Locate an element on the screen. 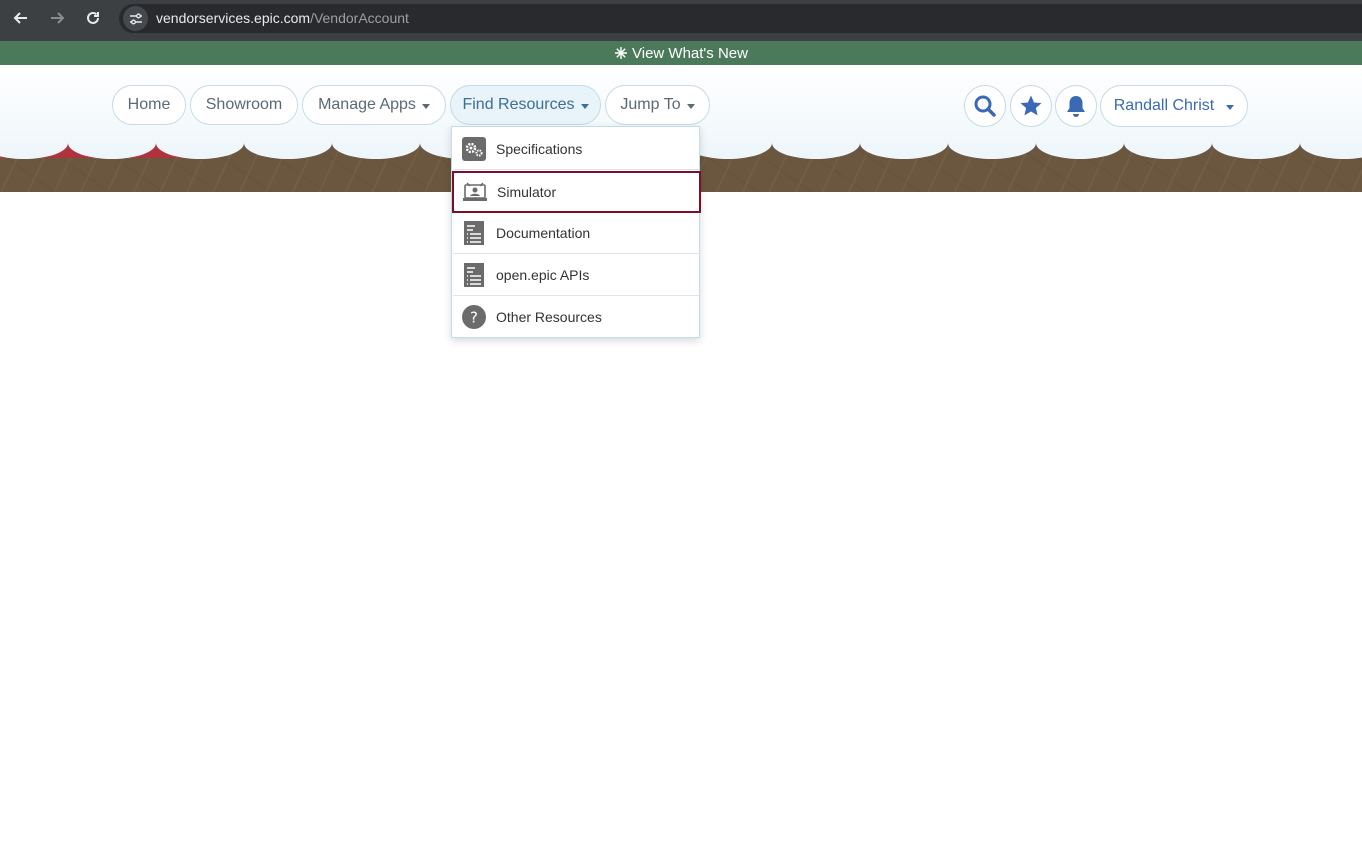  menu-item-documentation: Documentation is located at coordinates (576, 233).